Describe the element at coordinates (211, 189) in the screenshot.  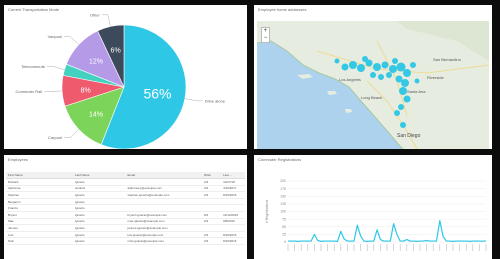
I see `table-cell: 3/3` at that location.